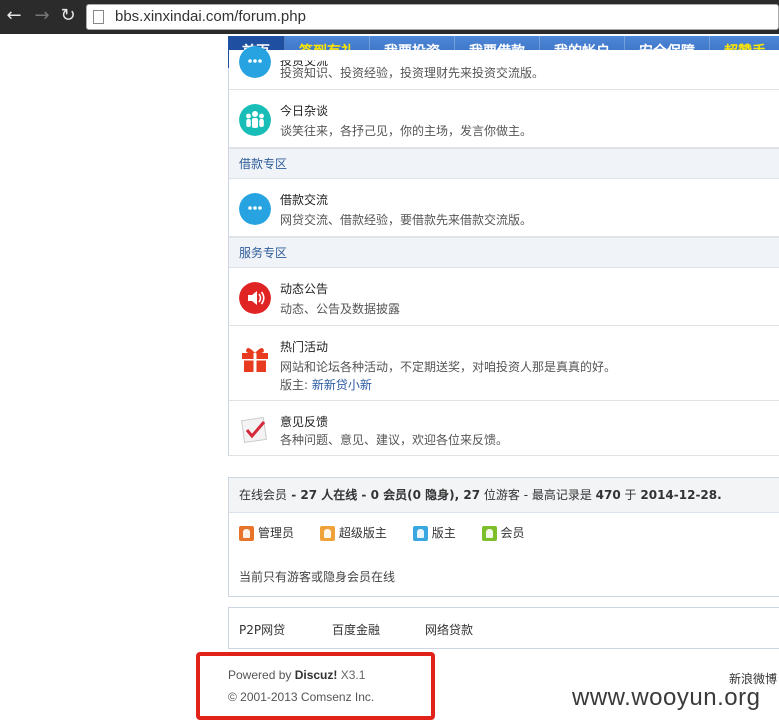 The image size is (779, 727). What do you see at coordinates (406, 131) in the screenshot?
I see `forum-desc: 谈笑往来，各抒己见，你的主场，发言你做主。` at bounding box center [406, 131].